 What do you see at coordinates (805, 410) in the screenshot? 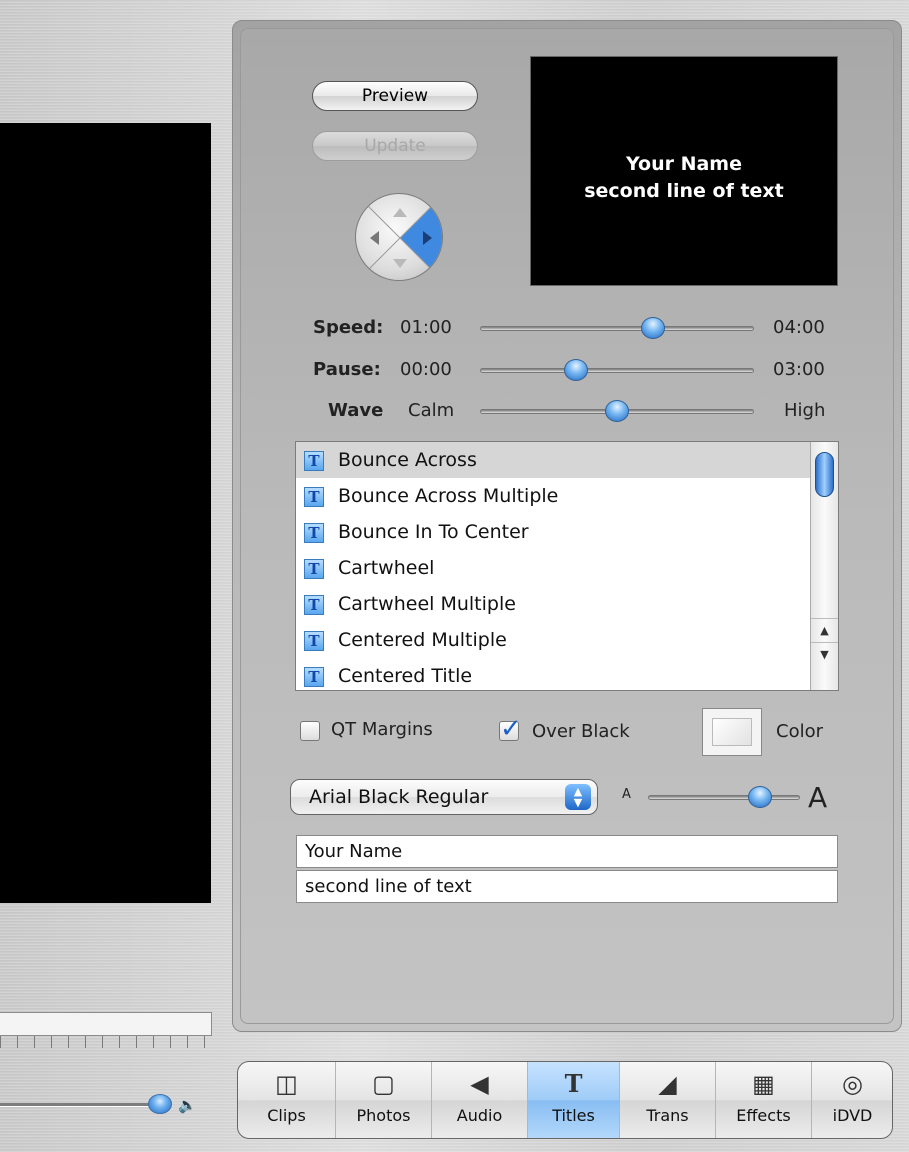
I see `wave-max: High` at bounding box center [805, 410].